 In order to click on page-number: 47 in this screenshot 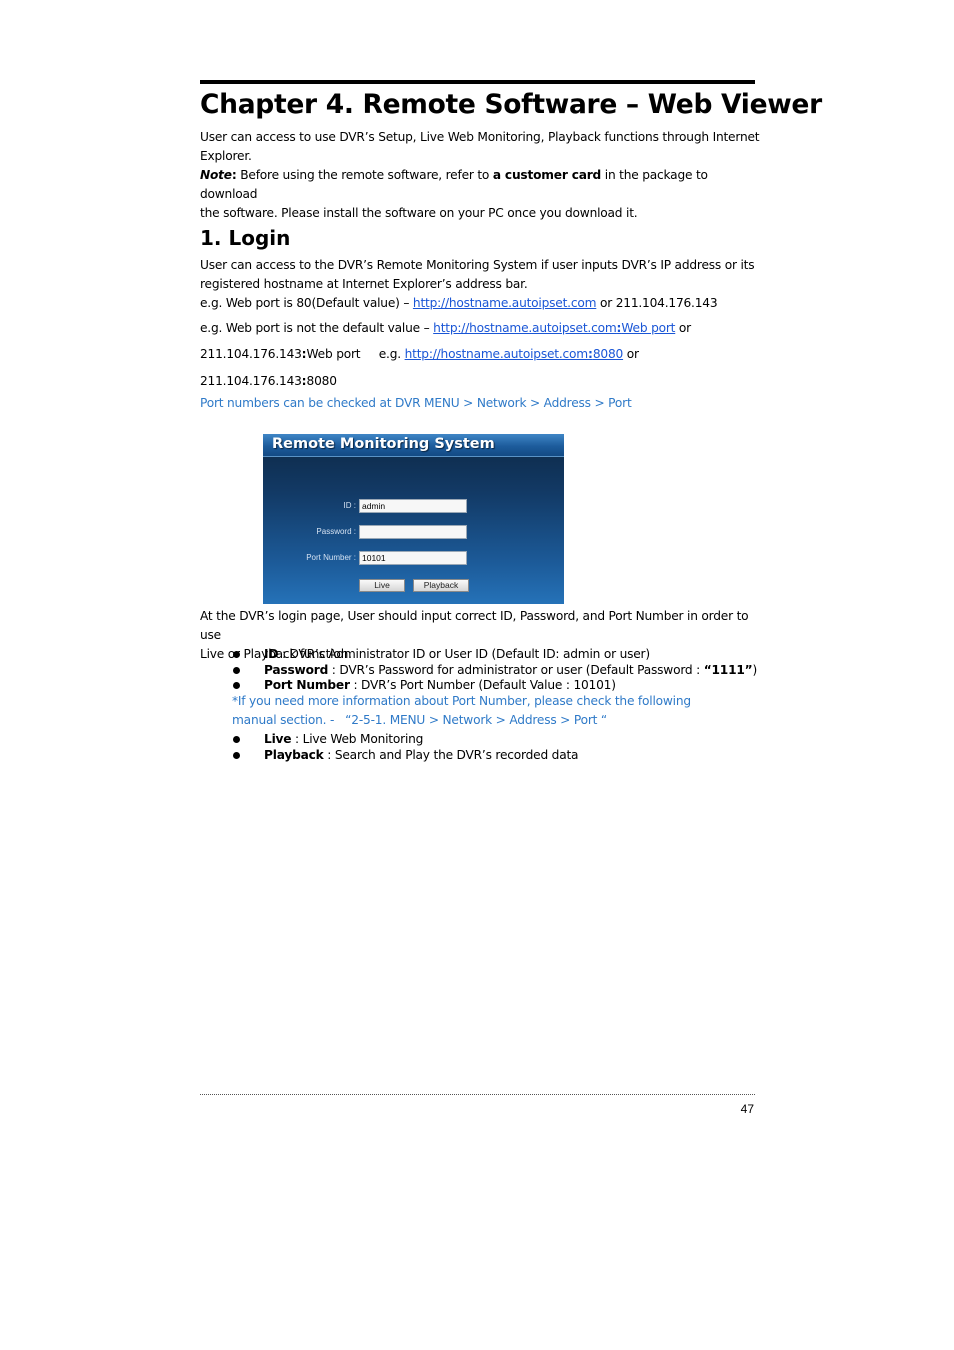, I will do `click(747, 1109)`.